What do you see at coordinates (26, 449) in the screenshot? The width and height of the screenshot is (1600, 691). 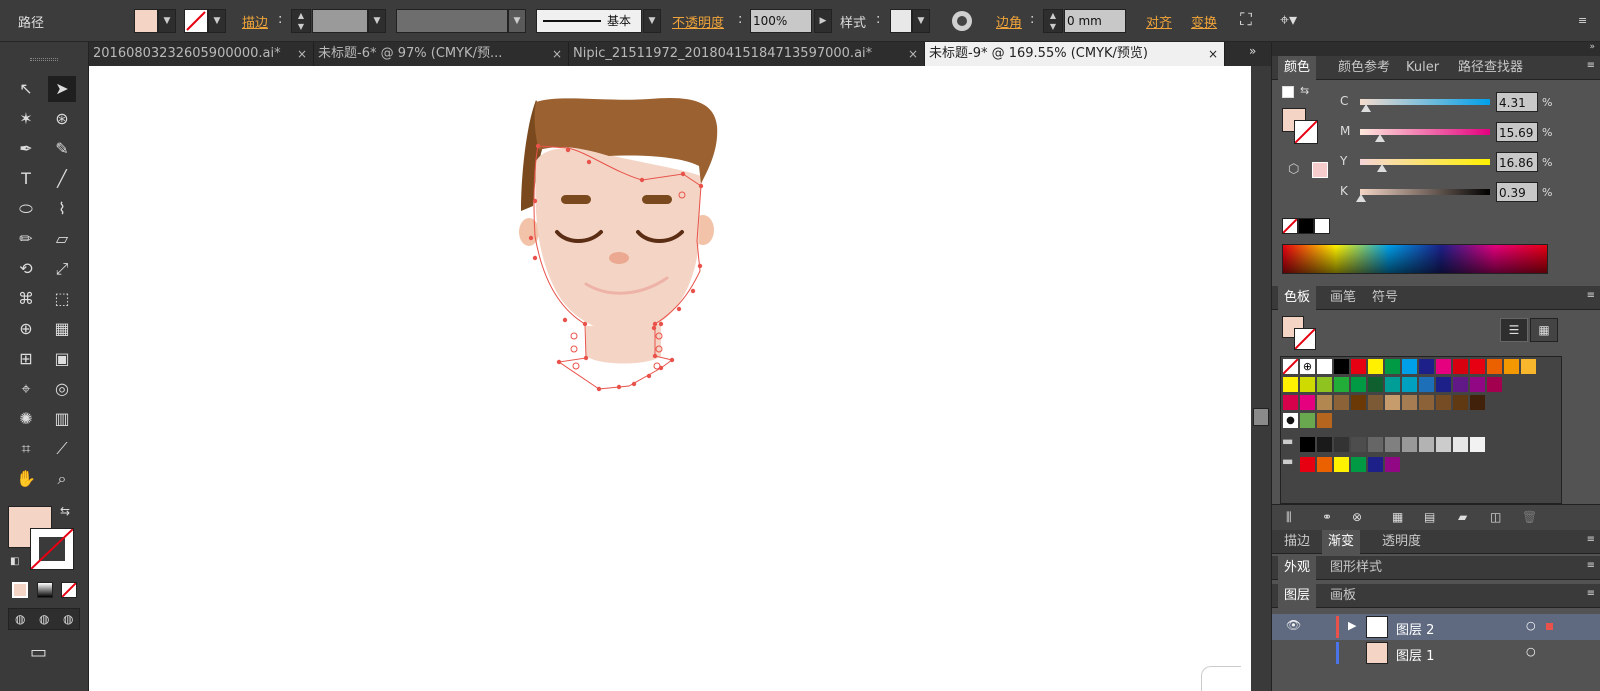 I see `artboard-tool-icon: ⌗` at bounding box center [26, 449].